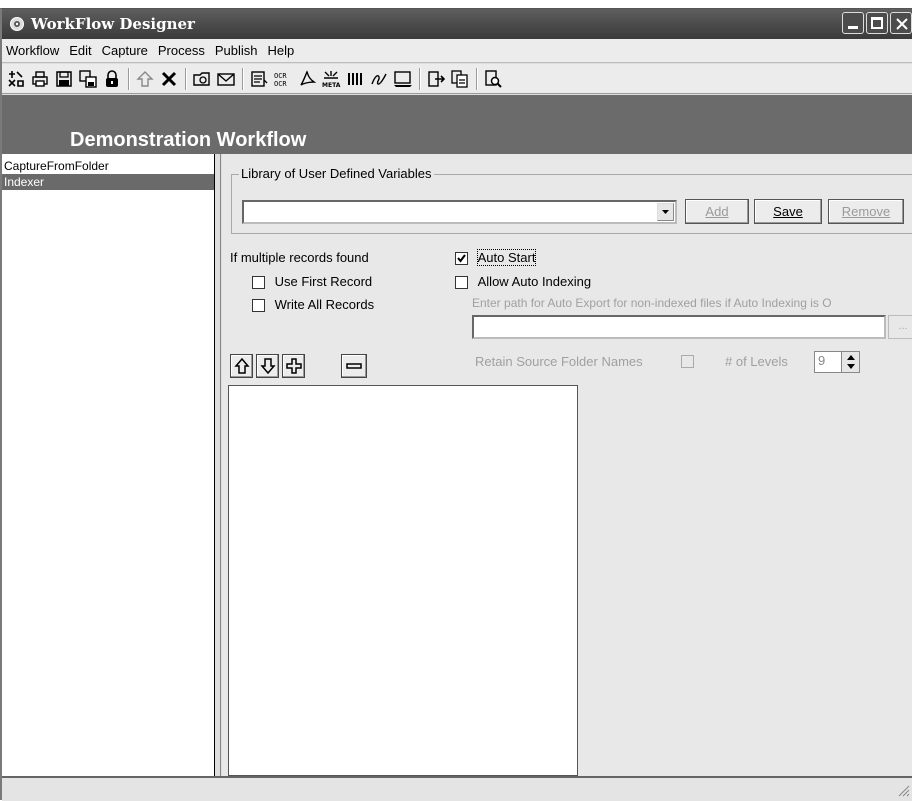  I want to click on move-down-icon, so click(267, 366).